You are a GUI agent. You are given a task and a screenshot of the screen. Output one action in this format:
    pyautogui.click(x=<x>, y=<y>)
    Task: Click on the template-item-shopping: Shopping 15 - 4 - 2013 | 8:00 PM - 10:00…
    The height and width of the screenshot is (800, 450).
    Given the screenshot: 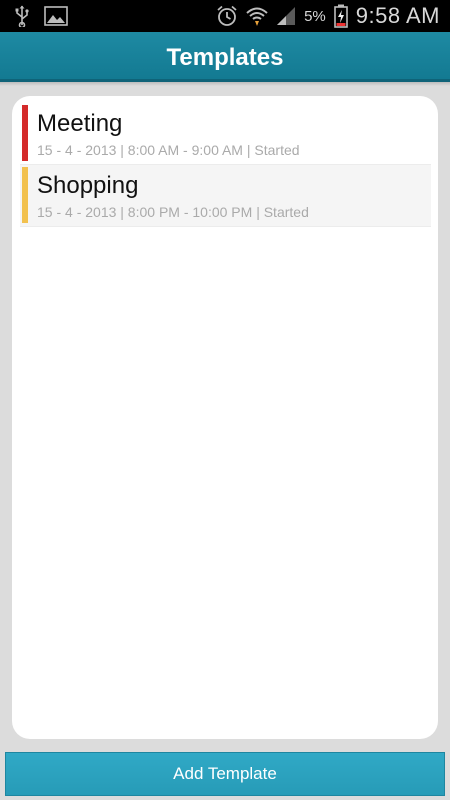 What is the action you would take?
    pyautogui.click(x=225, y=196)
    